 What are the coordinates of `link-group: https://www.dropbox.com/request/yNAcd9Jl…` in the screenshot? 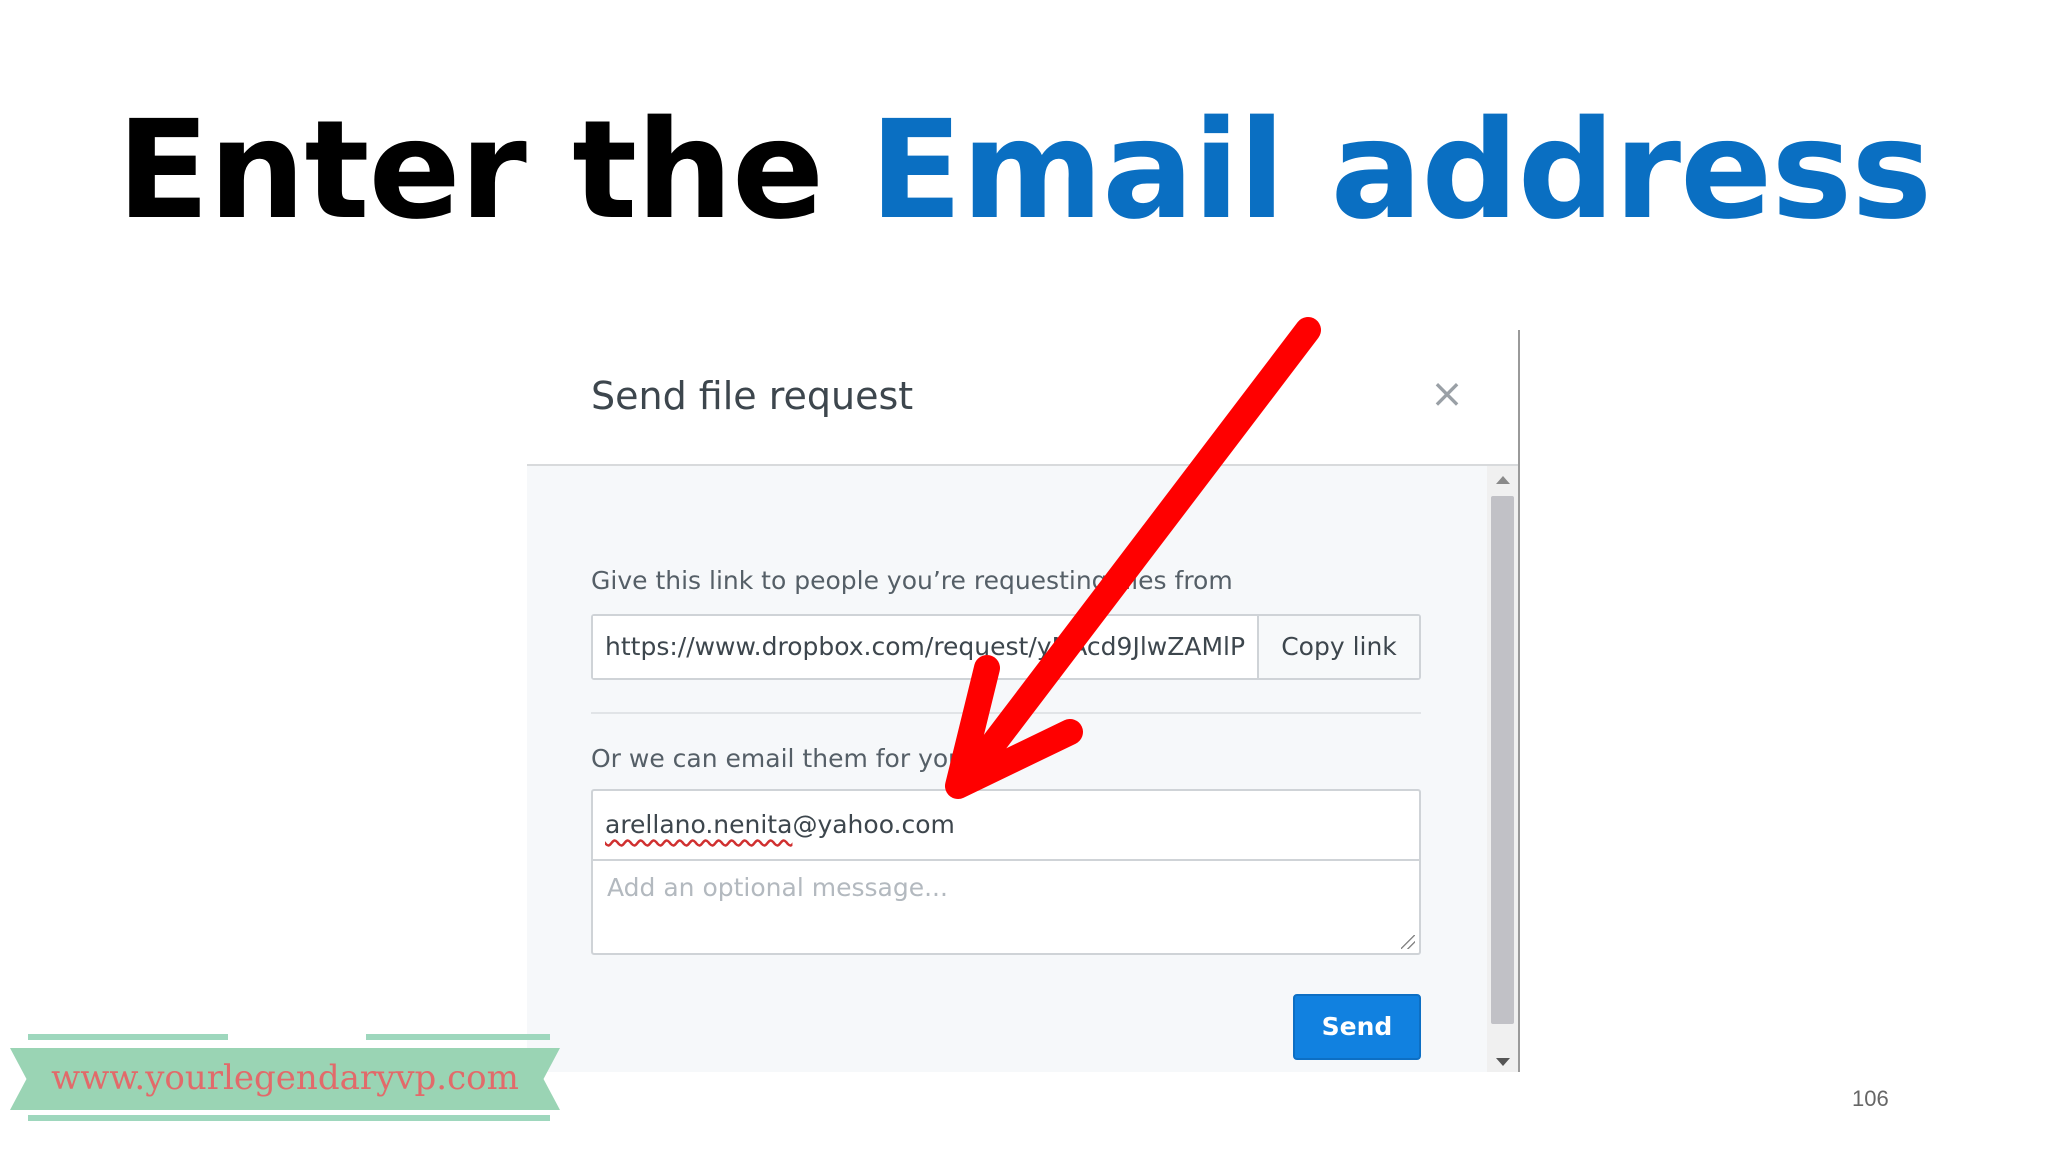 It's located at (1006, 647).